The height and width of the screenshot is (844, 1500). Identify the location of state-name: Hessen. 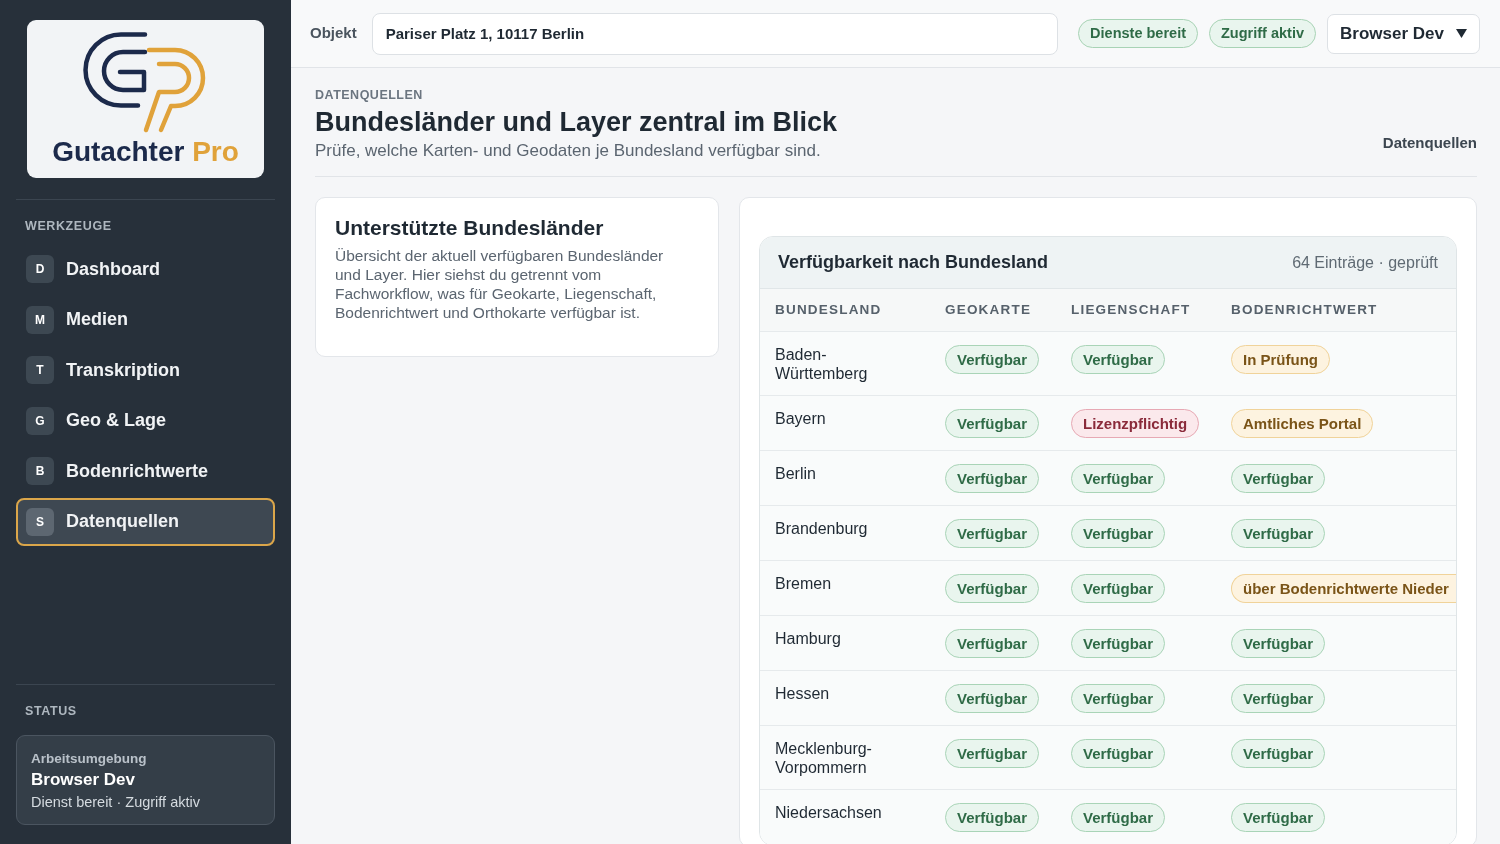
(852, 697).